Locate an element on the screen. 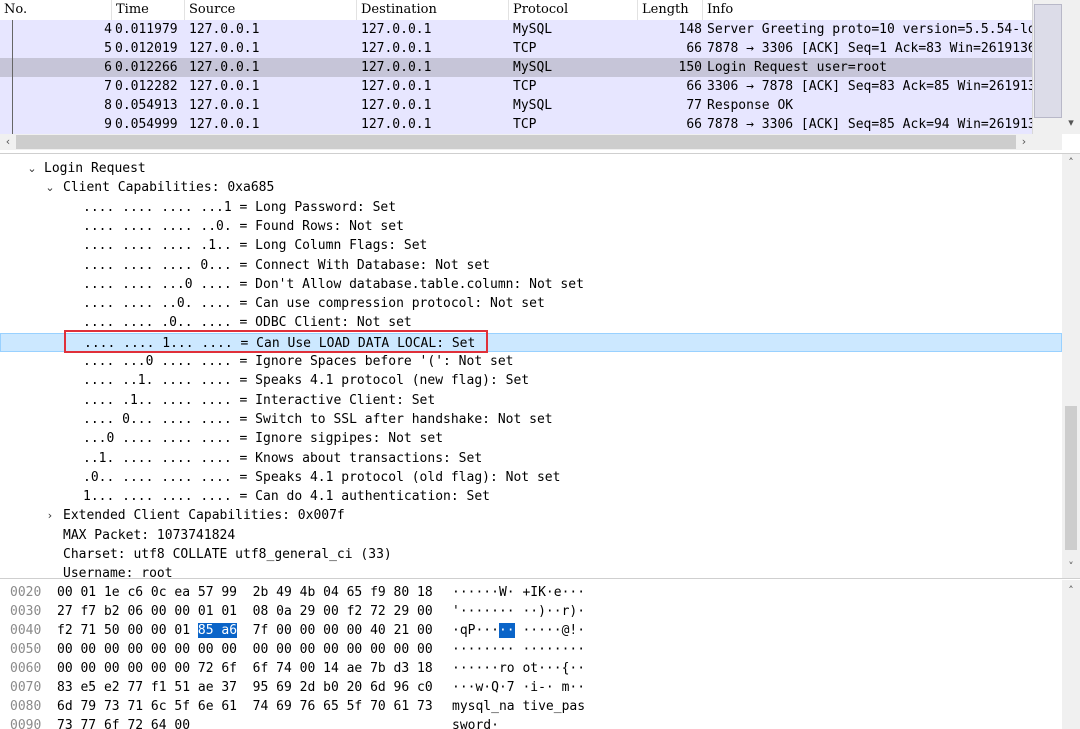 The height and width of the screenshot is (729, 1080). tree-item: .... .... .... ...1 = Long Password: Set is located at coordinates (531, 207).